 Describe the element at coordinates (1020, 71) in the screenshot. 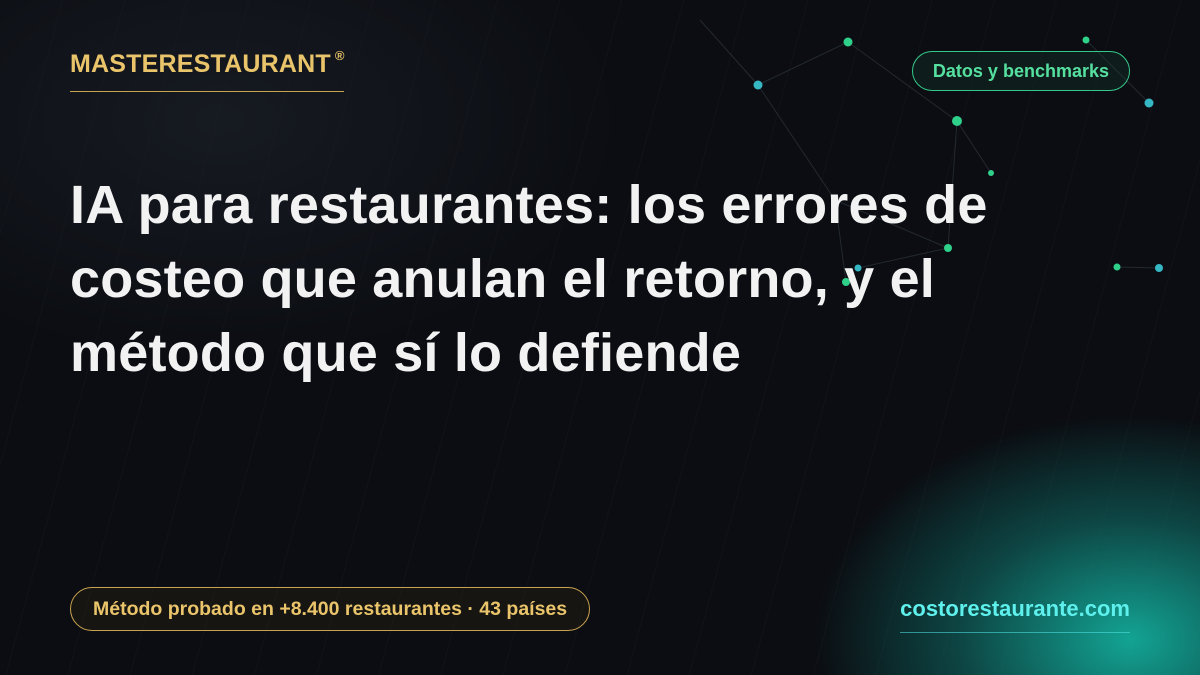

I see `category-tag: Datos y benchmarks` at that location.